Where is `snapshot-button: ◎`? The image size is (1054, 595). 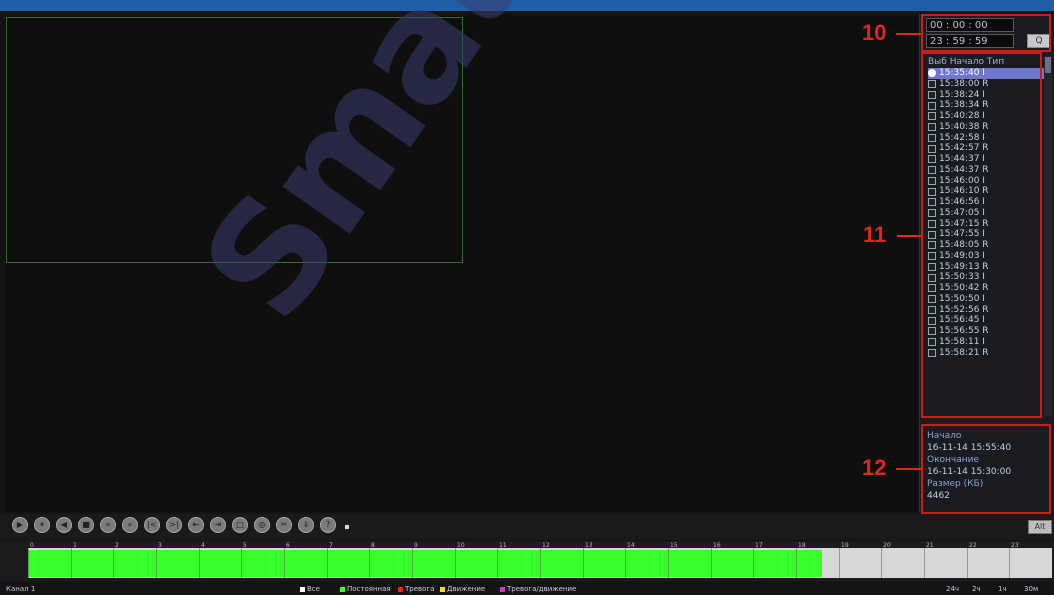 snapshot-button: ◎ is located at coordinates (262, 525).